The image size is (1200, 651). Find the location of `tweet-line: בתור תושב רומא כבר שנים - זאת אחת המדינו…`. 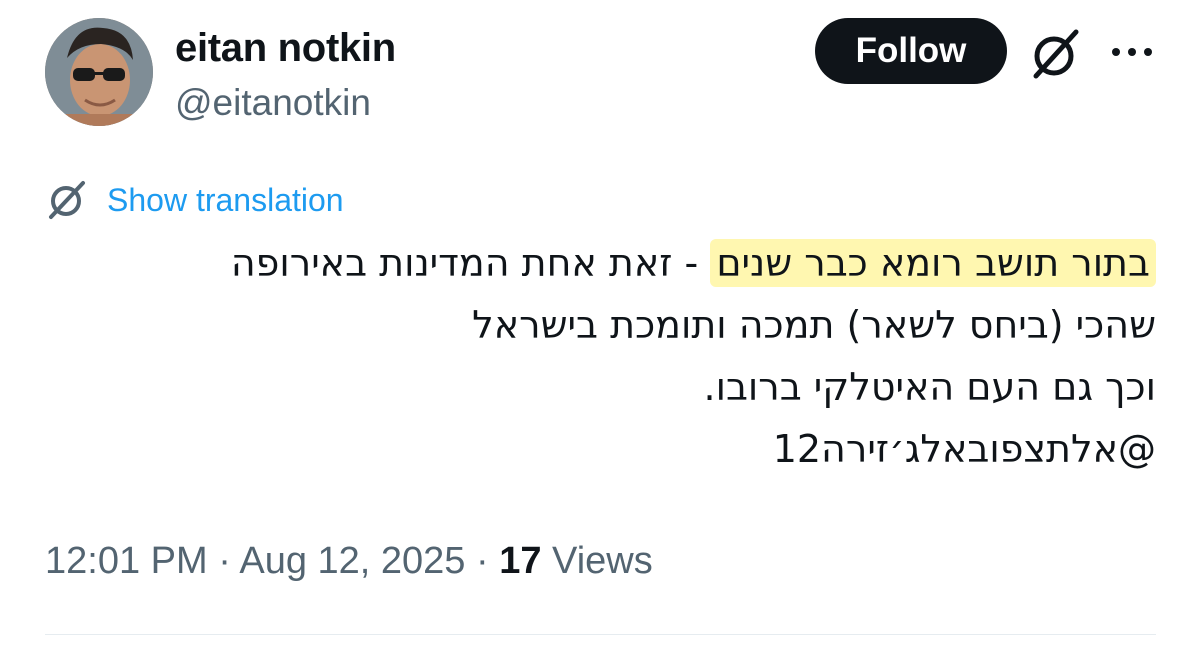

tweet-line: בתור תושב רומא כבר שנים - זאת אחת המדינו… is located at coordinates (601, 263).